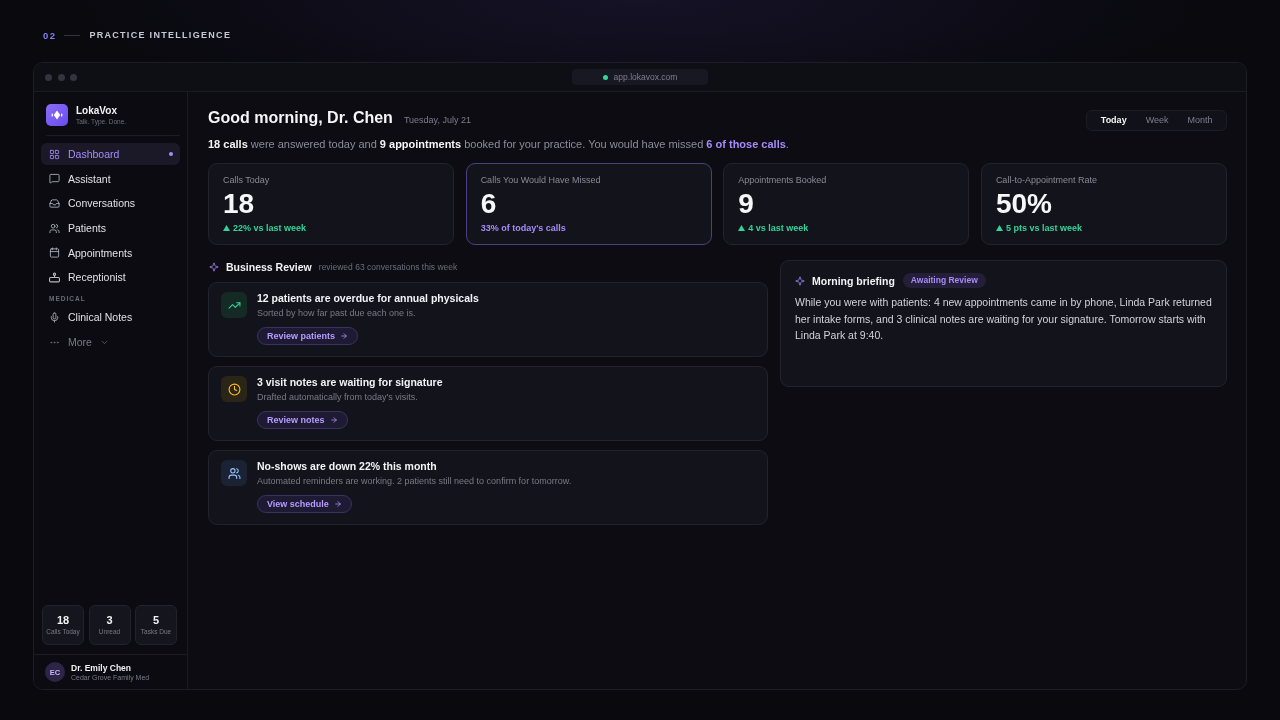  Describe the element at coordinates (853, 280) in the screenshot. I see `briefing-title: Morning briefing` at that location.